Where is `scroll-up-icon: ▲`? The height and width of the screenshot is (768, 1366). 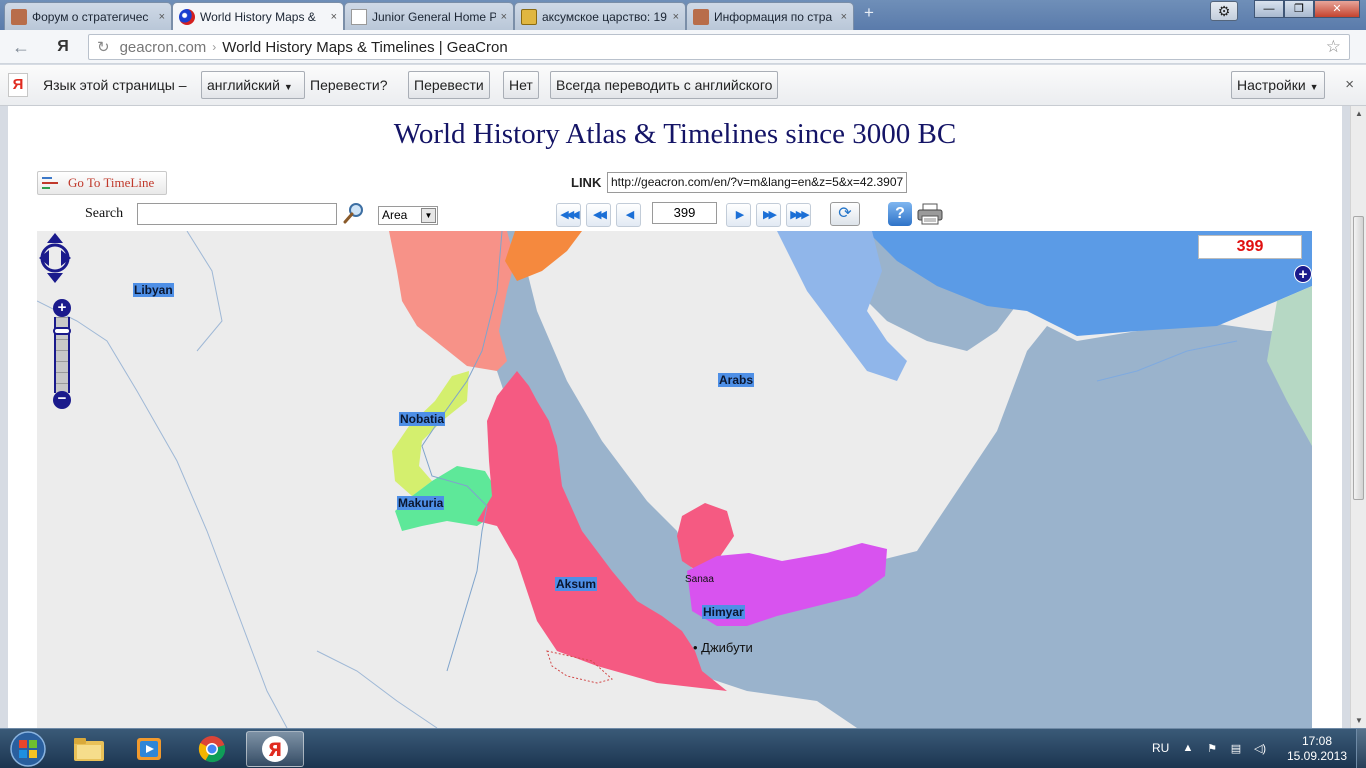
scroll-up-icon: ▲ is located at coordinates (1359, 113).